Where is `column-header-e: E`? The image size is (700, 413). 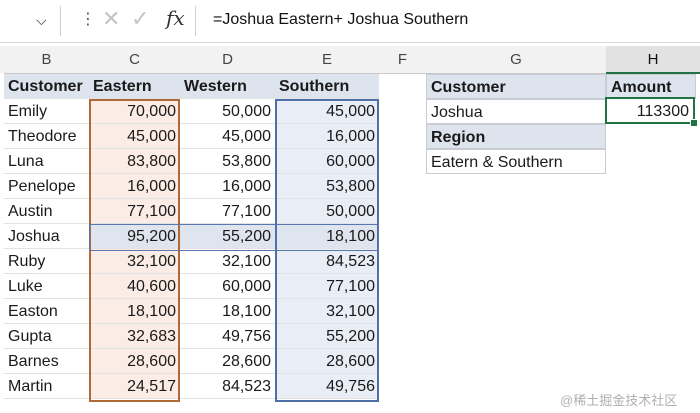 column-header-e: E is located at coordinates (327, 60).